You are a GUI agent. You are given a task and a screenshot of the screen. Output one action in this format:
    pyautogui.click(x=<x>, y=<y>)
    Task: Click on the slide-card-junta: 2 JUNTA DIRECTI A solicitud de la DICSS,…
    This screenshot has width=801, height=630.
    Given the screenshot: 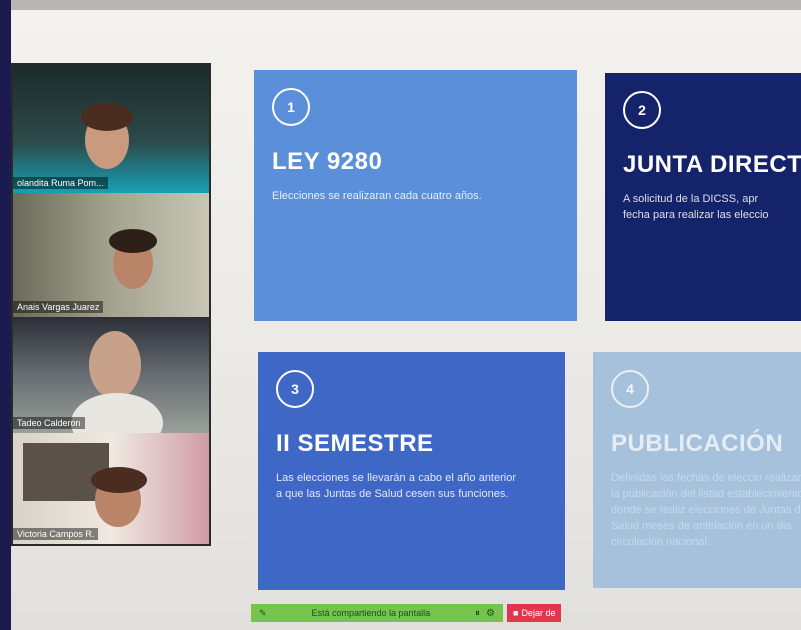 What is the action you would take?
    pyautogui.click(x=703, y=197)
    